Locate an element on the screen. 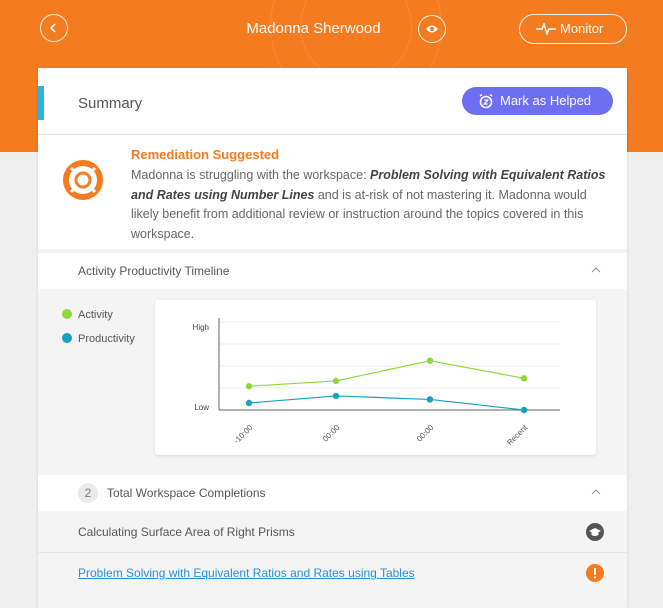 Image resolution: width=663 pixels, height=608 pixels. eye-icon is located at coordinates (432, 29).